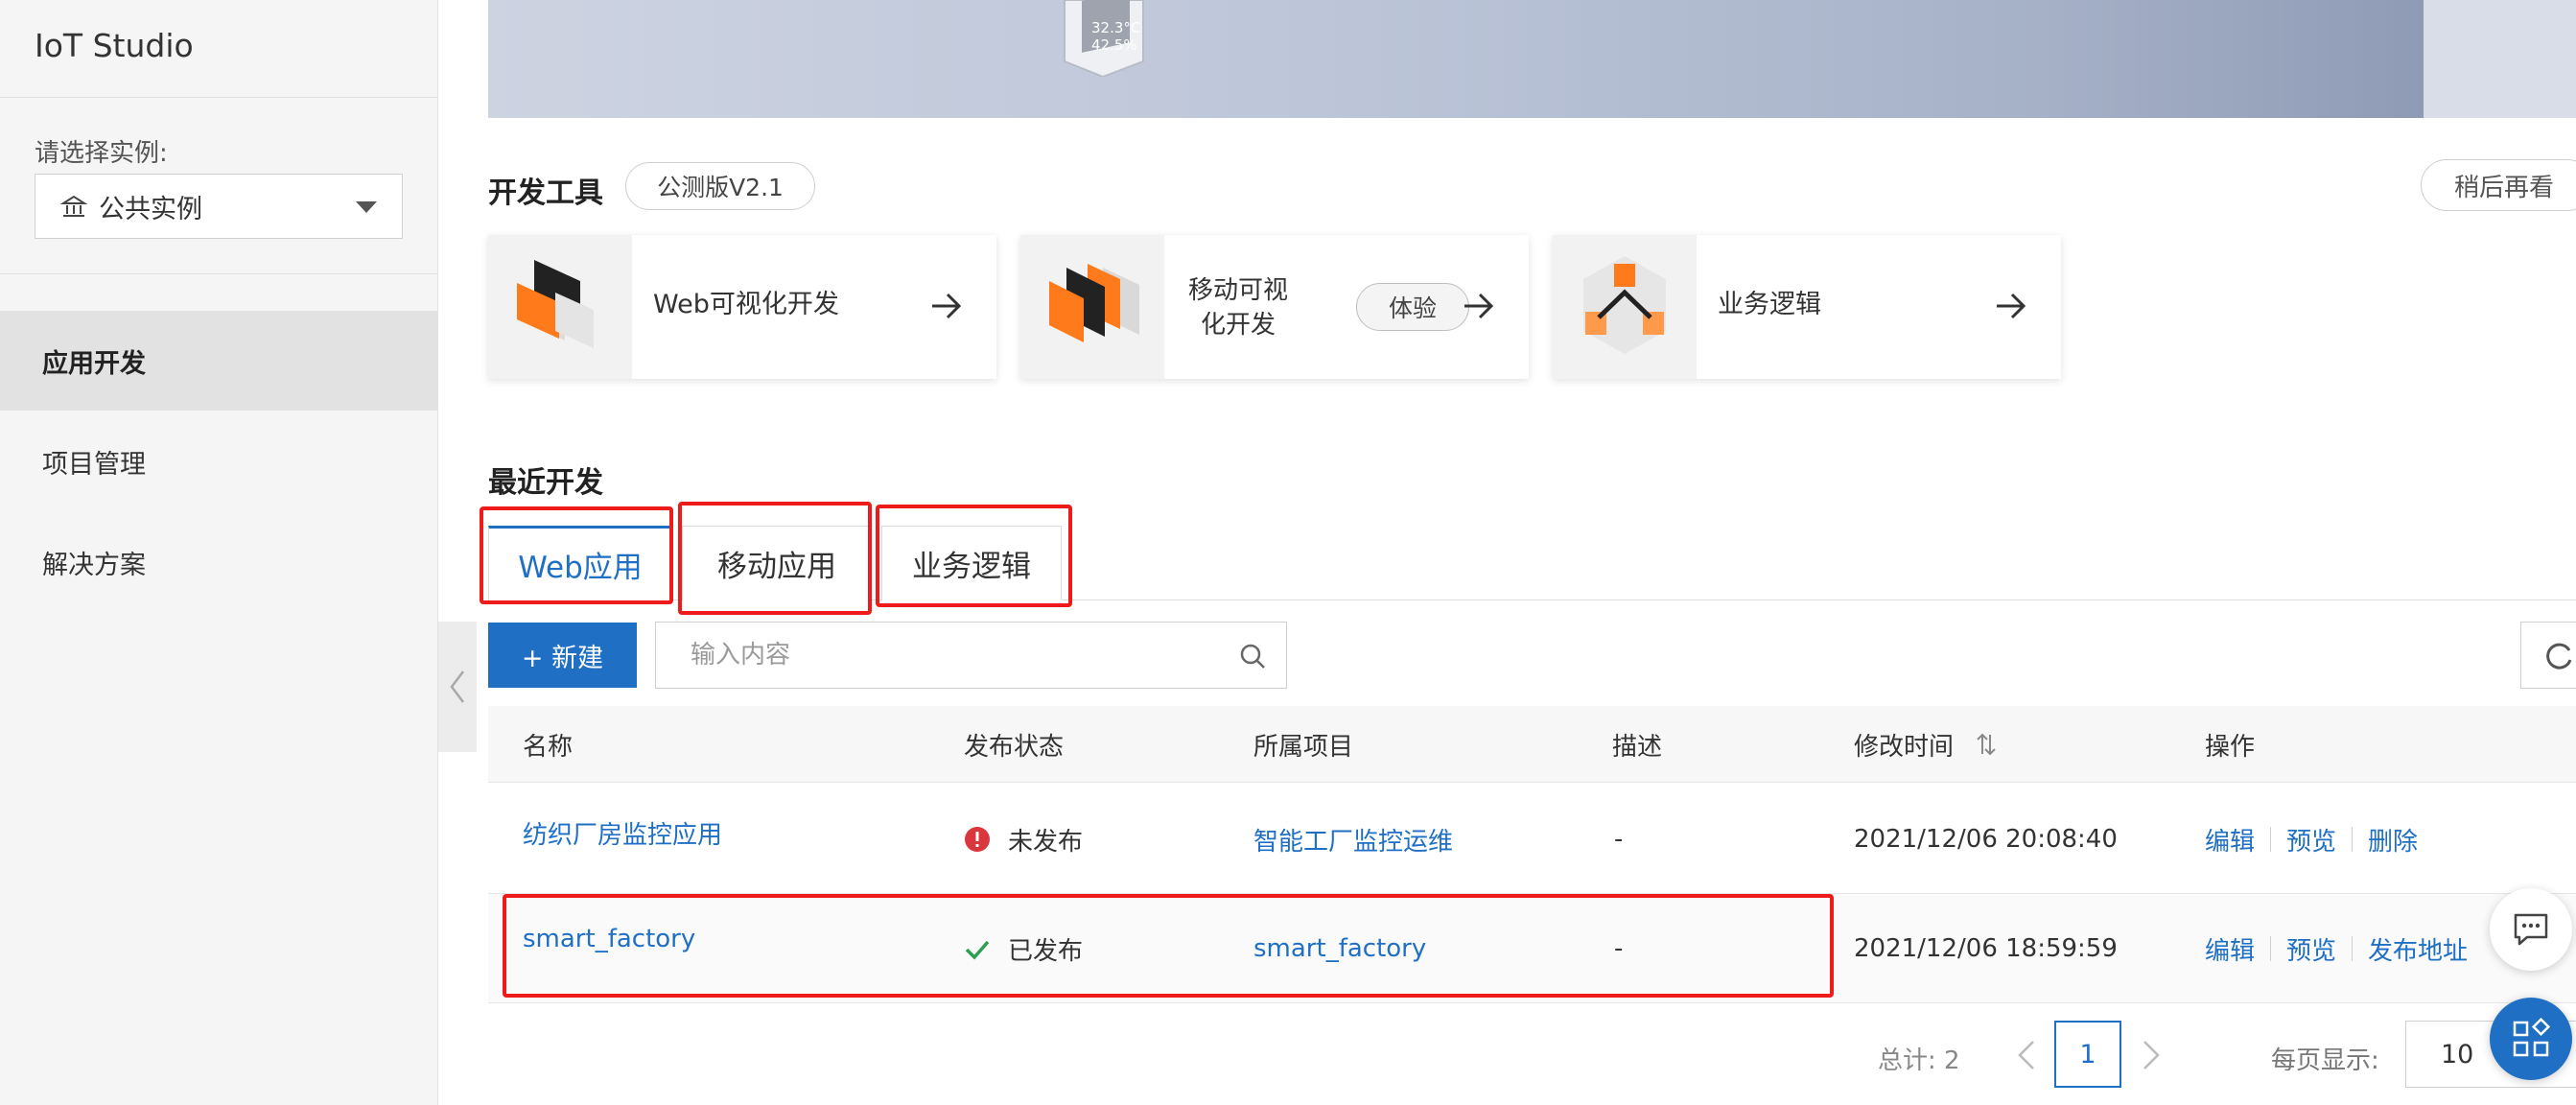  Describe the element at coordinates (1919, 1060) in the screenshot. I see `total-count: 总计: 2` at that location.